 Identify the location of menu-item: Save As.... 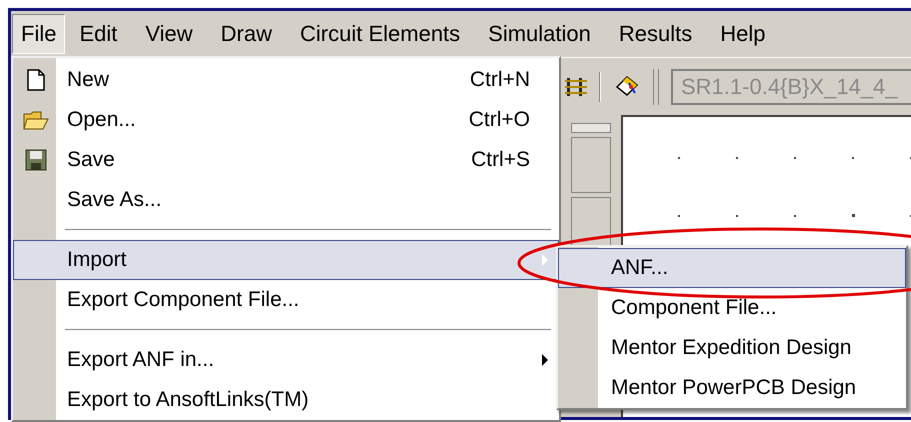
(286, 200).